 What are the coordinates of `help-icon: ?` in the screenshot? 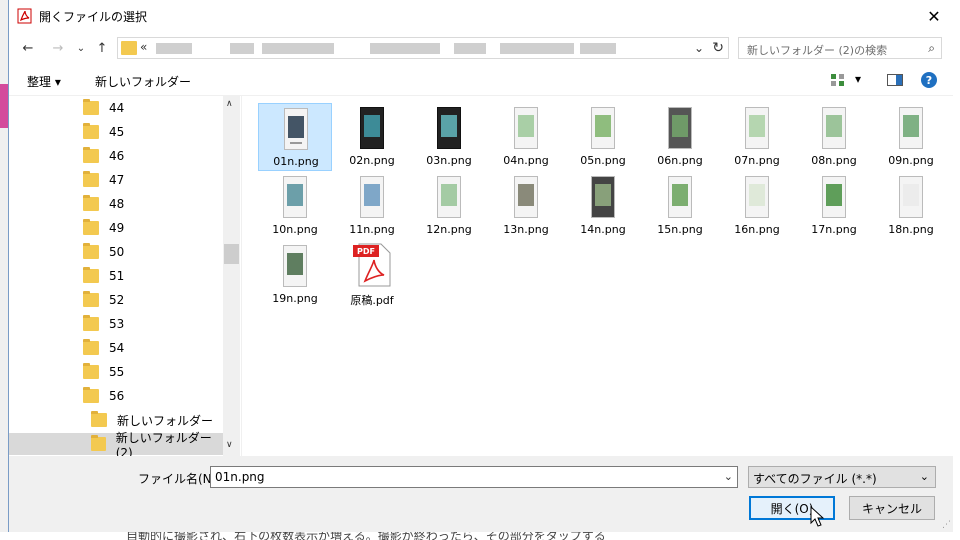 It's located at (929, 80).